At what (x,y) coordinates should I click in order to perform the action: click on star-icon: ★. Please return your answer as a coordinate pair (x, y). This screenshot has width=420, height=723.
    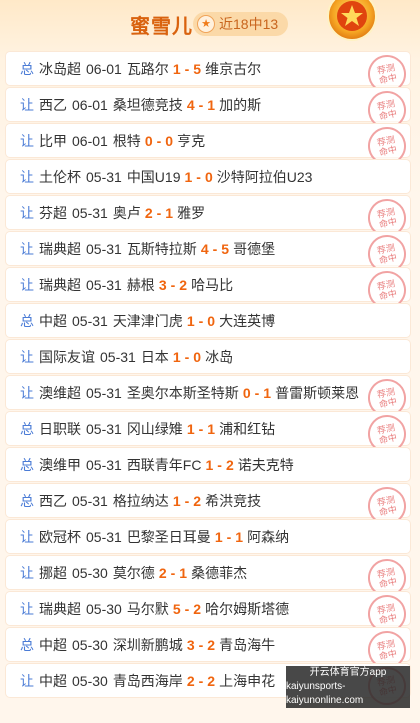
    Looking at the image, I should click on (206, 24).